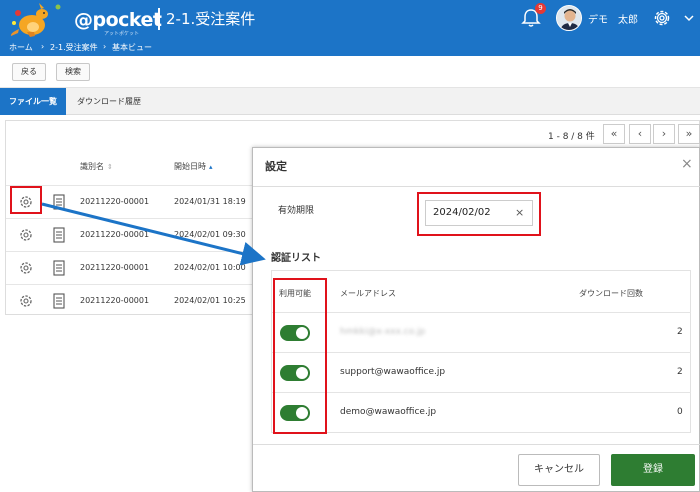 Image resolution: width=700 pixels, height=492 pixels. I want to click on table-row: 20211220-00001 2024/02/01 10:00, so click(131, 267).